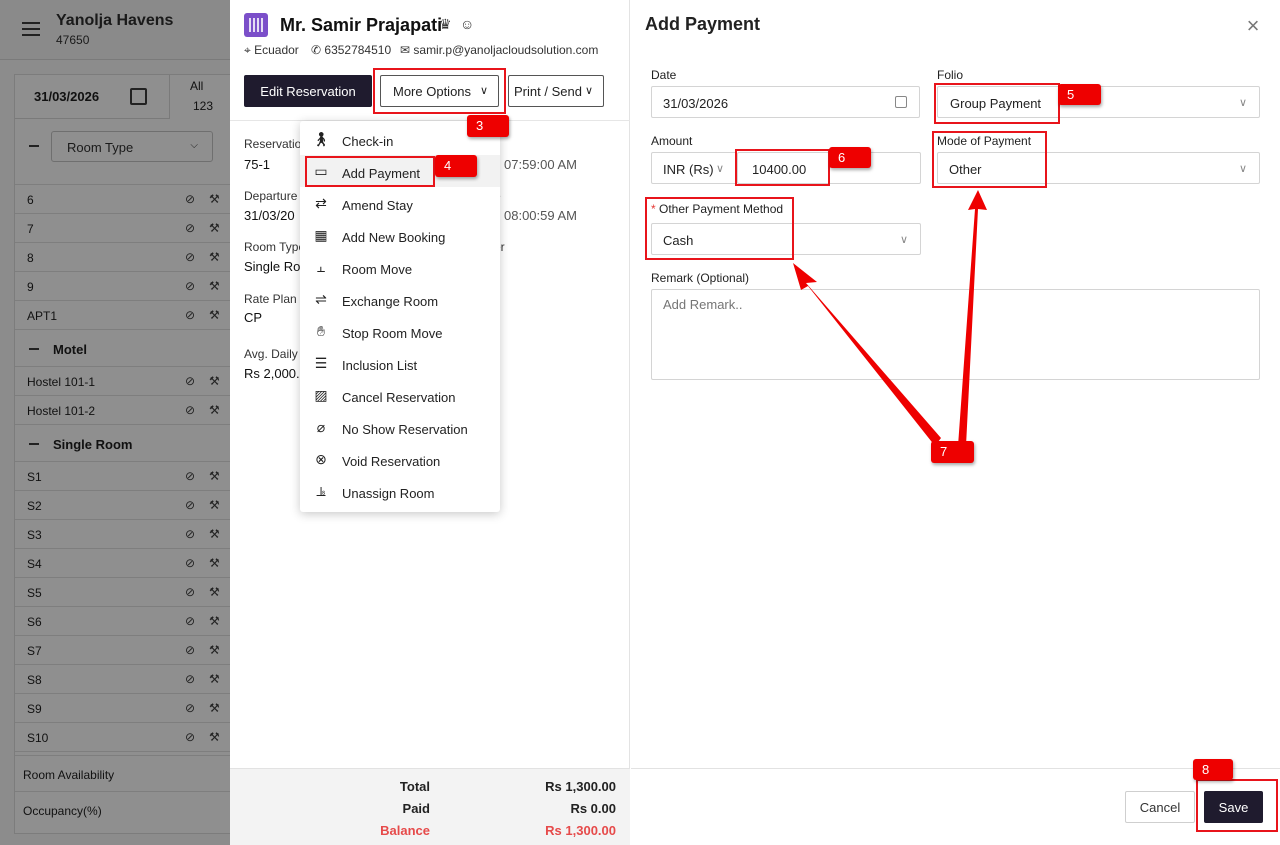  I want to click on room-label: S1, so click(34, 477).